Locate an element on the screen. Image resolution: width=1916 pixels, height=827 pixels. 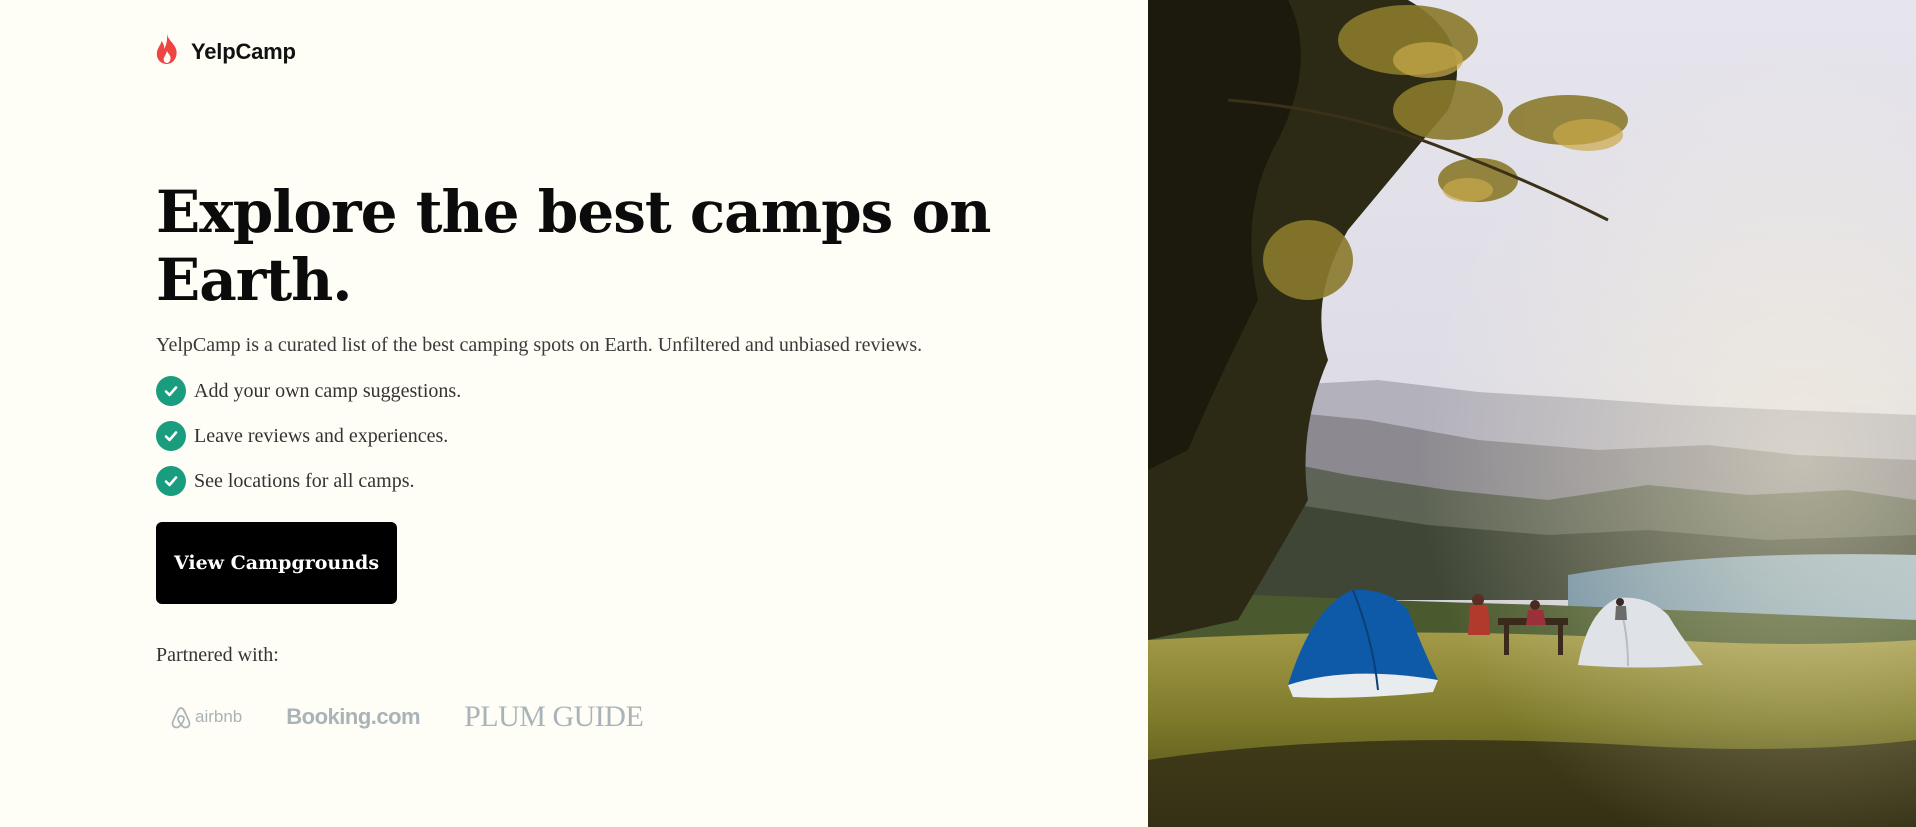
feature-text: Leave reviews and experiences. is located at coordinates (321, 435).